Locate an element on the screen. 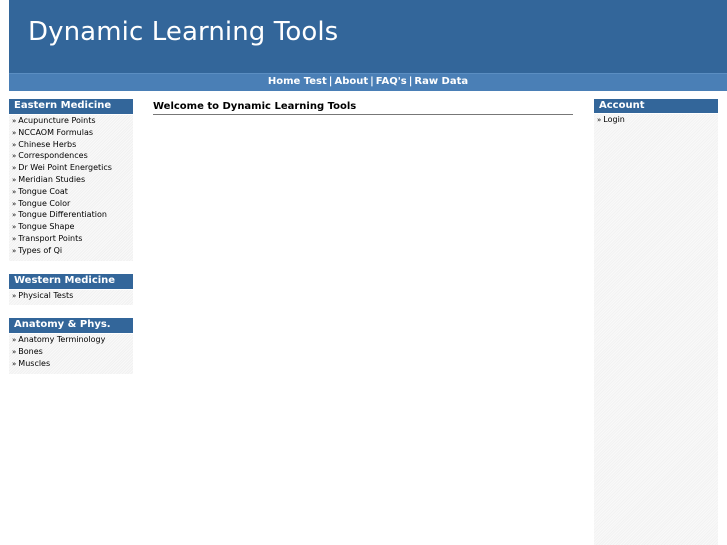 This screenshot has height=545, width=727. page-title: Welcome to Dynamic Learning Tools is located at coordinates (363, 107).